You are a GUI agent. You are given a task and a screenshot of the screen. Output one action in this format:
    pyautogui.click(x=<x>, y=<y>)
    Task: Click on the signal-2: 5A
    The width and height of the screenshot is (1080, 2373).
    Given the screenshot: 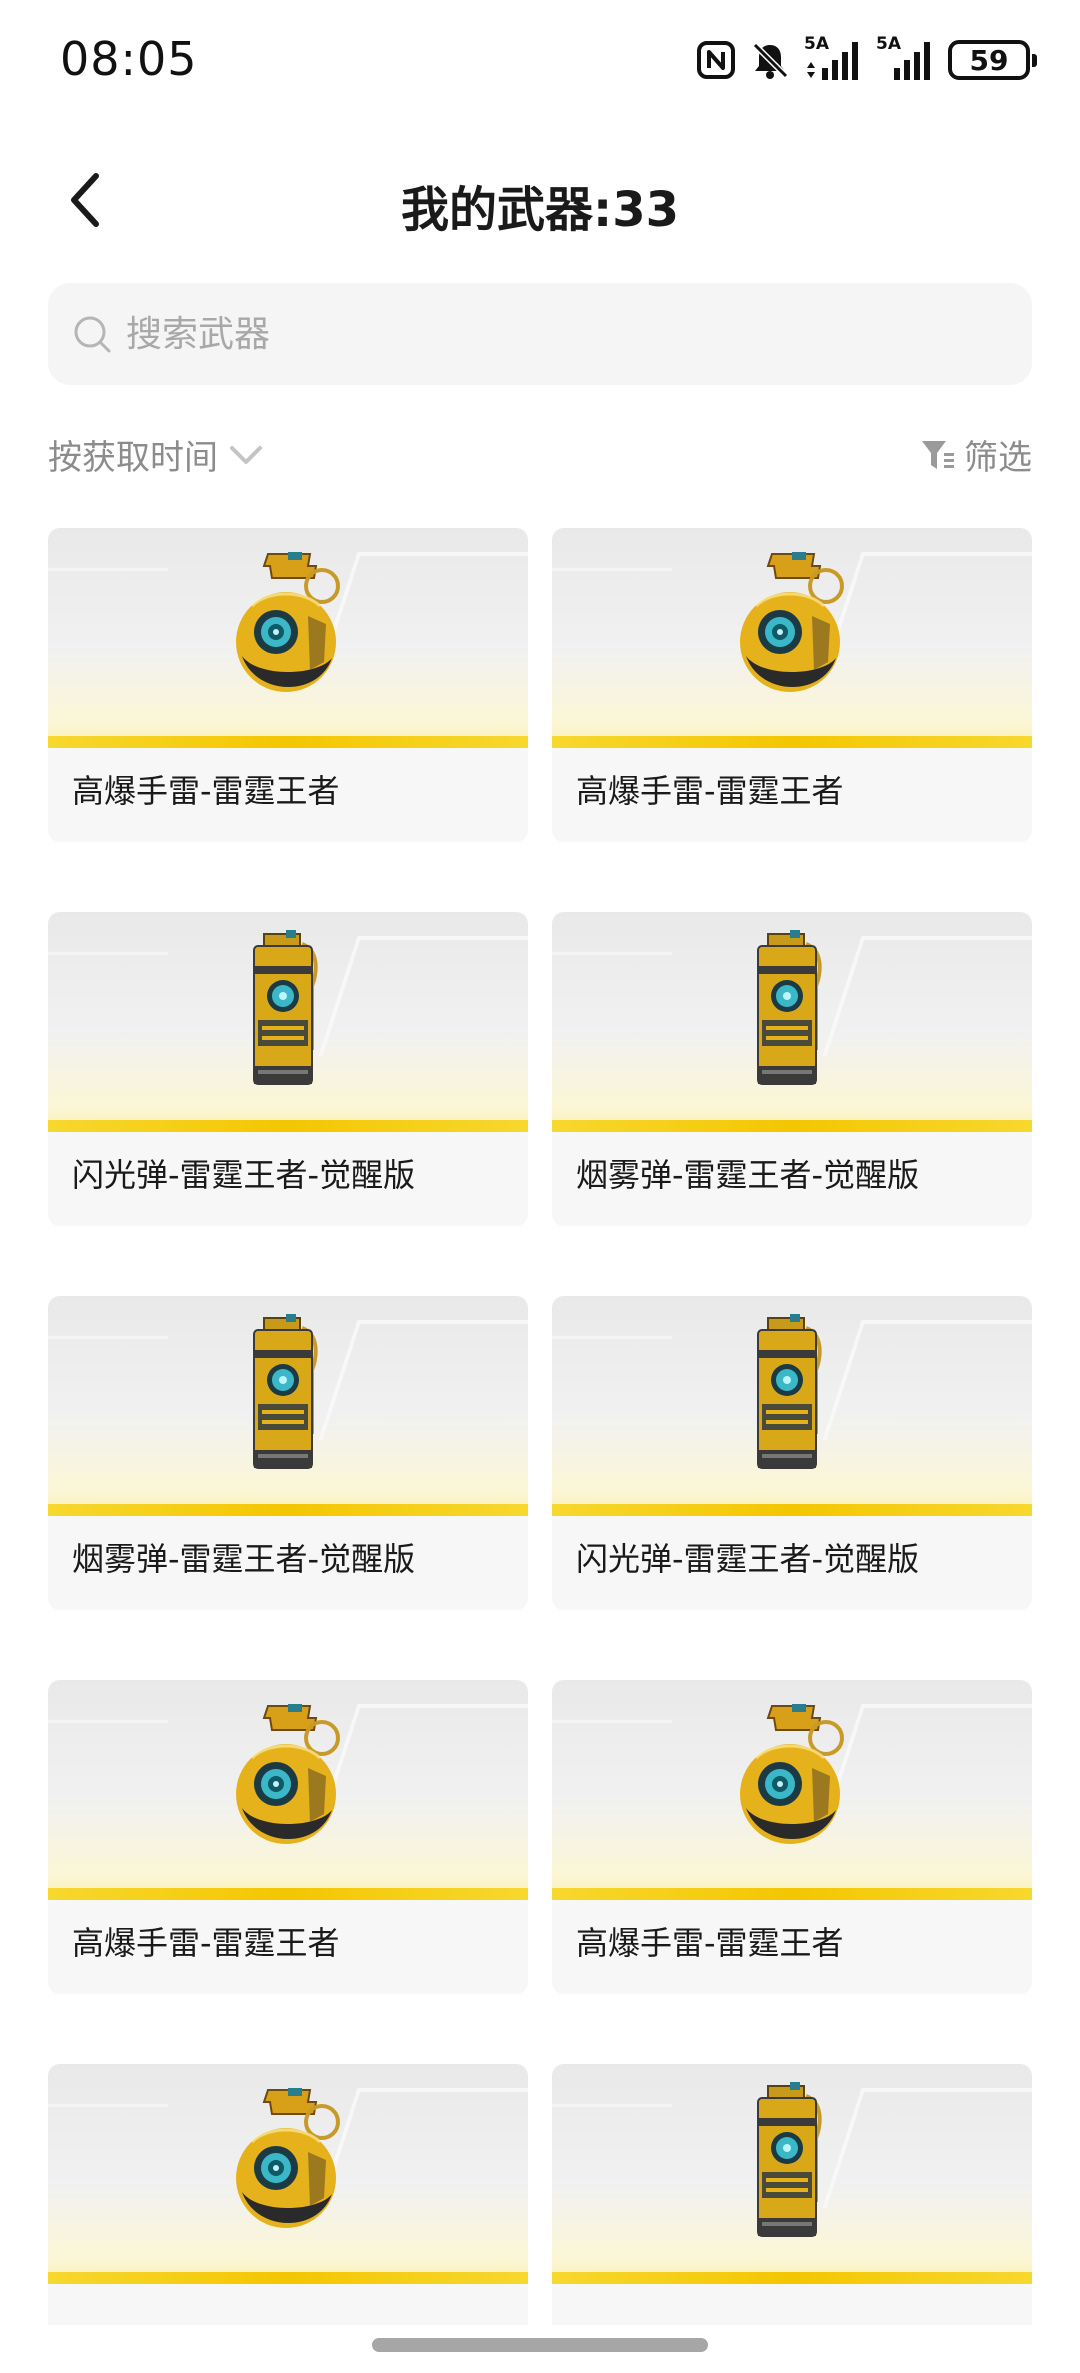 What is the action you would take?
    pyautogui.click(x=905, y=58)
    